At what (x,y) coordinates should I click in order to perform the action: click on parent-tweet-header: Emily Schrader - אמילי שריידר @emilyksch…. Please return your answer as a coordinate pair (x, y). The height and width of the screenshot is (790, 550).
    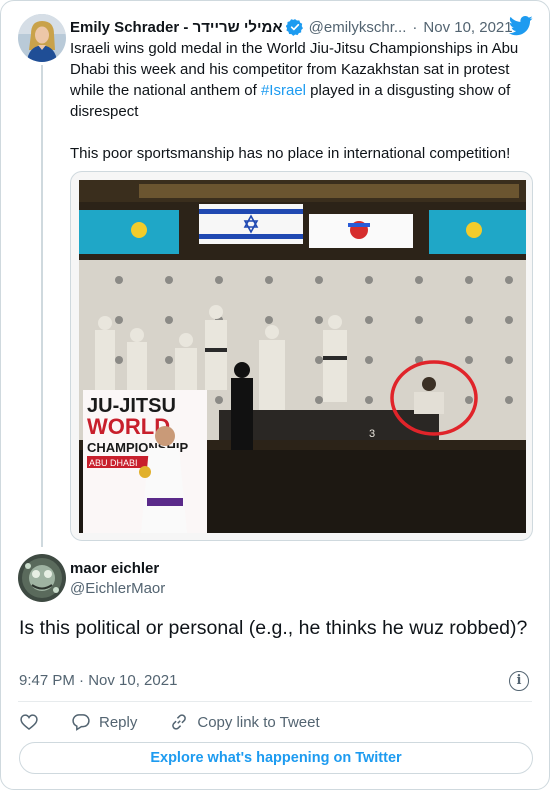
    Looking at the image, I should click on (301, 27).